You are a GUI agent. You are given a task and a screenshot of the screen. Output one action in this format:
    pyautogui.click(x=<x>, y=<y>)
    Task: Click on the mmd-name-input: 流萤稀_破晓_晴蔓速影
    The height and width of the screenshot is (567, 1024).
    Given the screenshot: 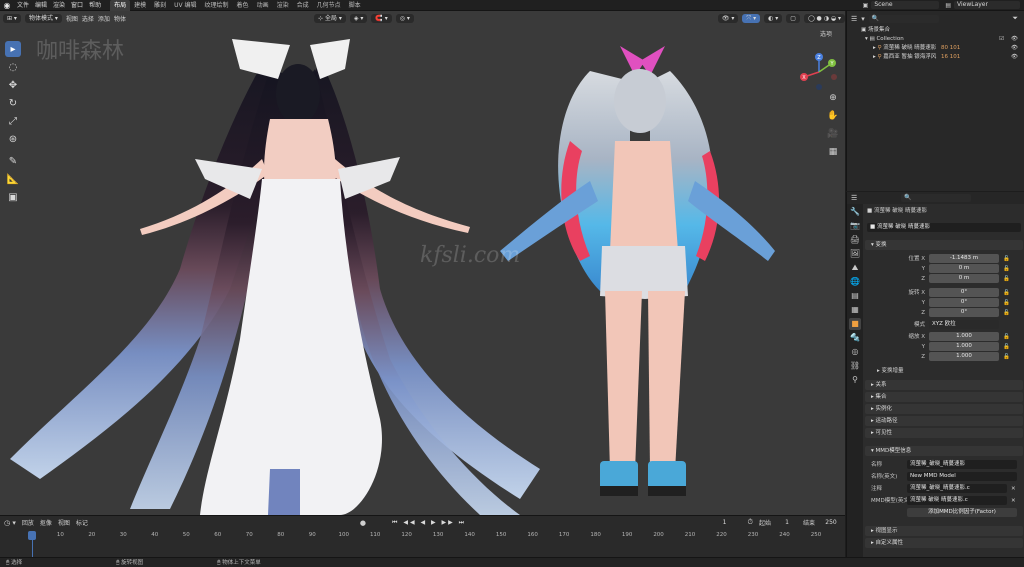 What is the action you would take?
    pyautogui.click(x=962, y=464)
    